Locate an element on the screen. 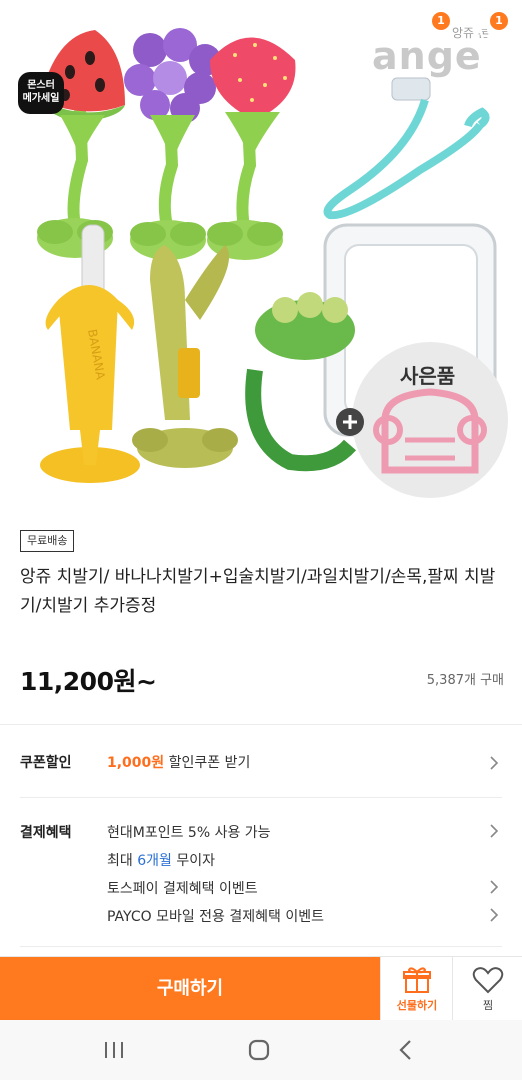 The width and height of the screenshot is (522, 1080). back-nav-icon is located at coordinates (407, 1050).